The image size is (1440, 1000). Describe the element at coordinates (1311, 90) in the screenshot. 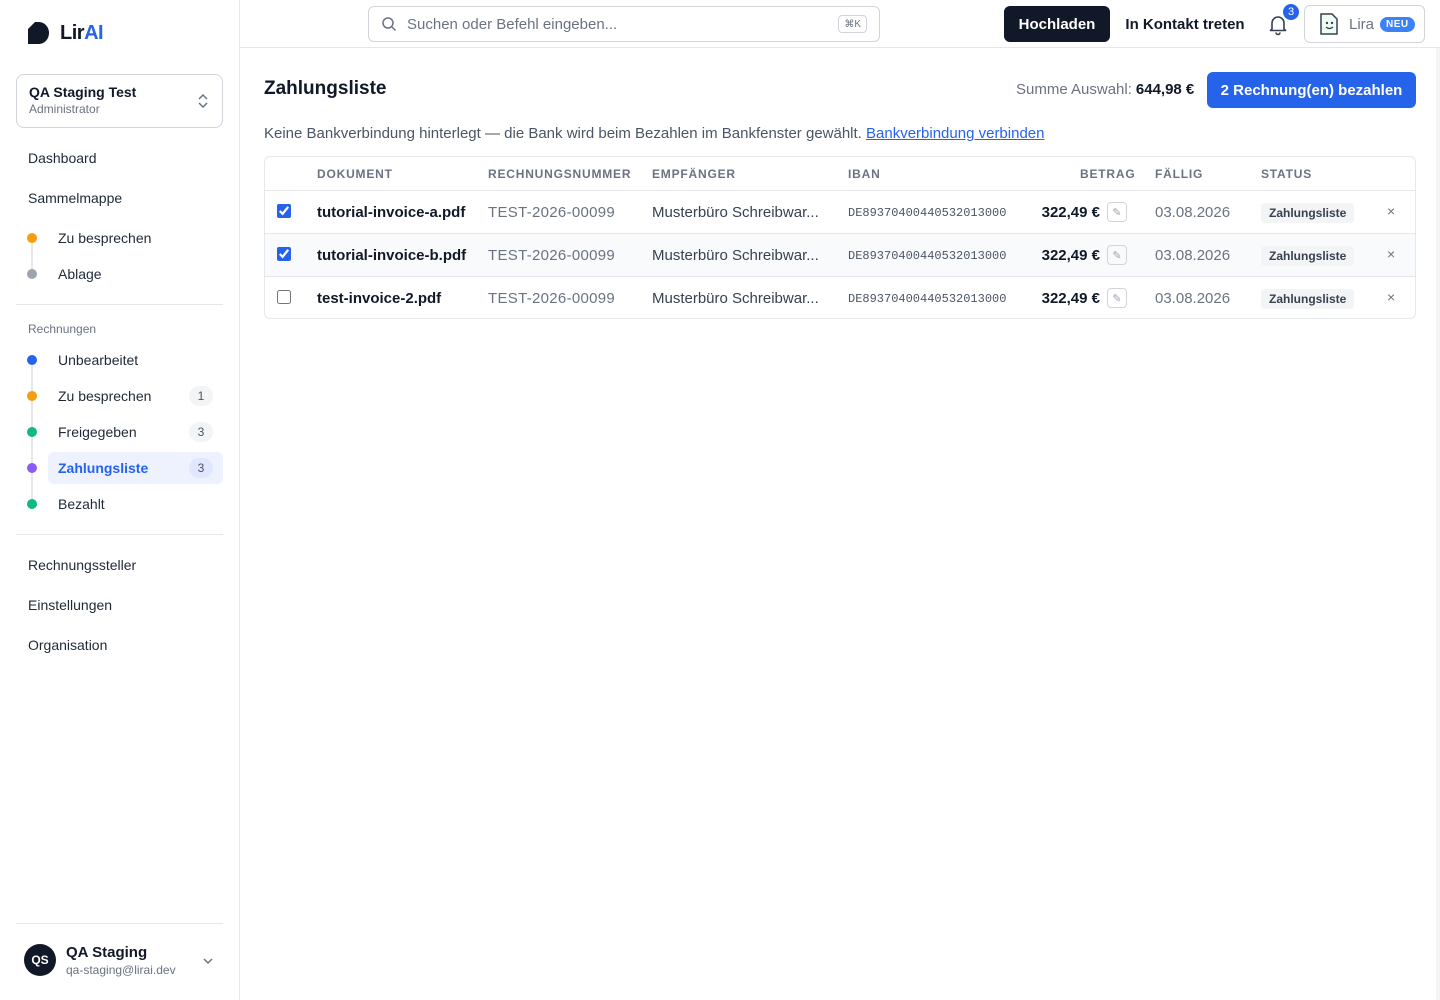

I see `pay-invoices-button: 2 Rechnung(en) bezahlen` at that location.